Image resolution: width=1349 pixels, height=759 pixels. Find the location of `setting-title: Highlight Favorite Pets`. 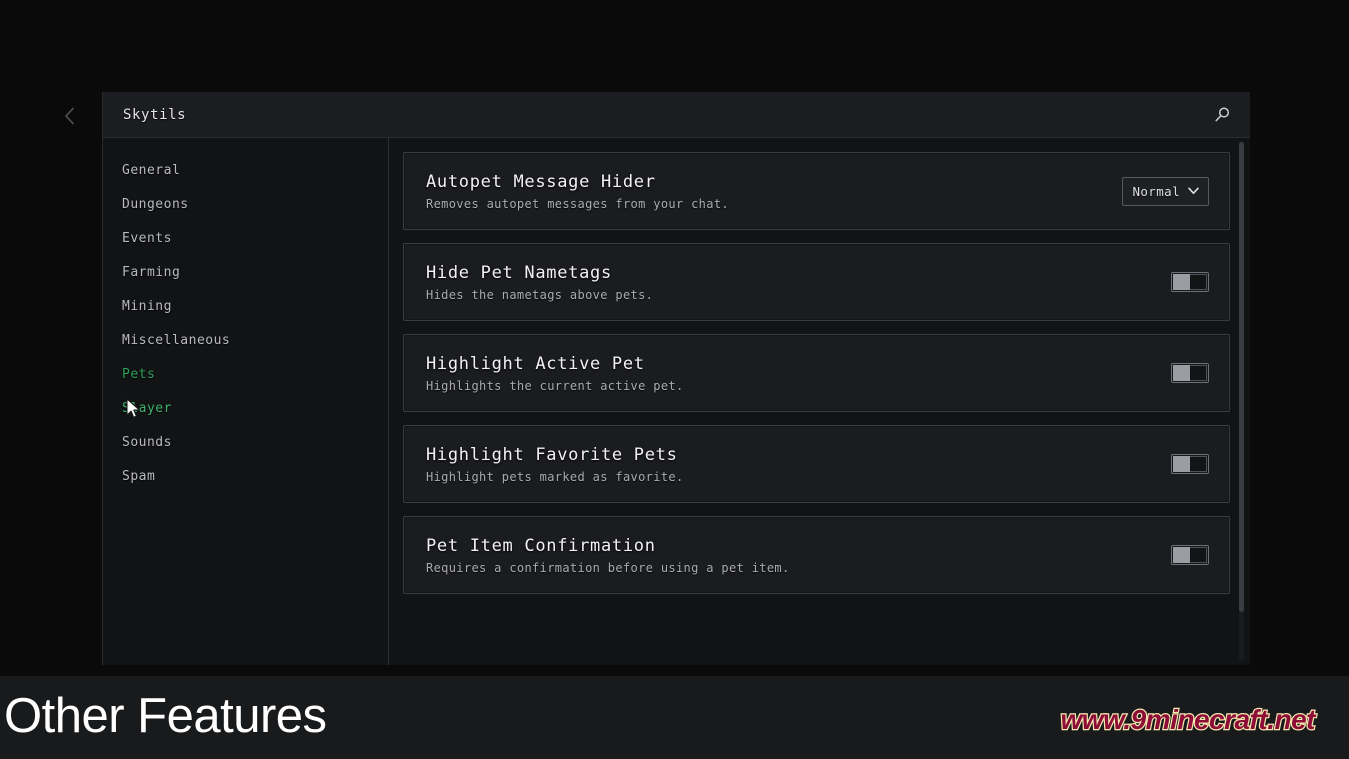

setting-title: Highlight Favorite Pets is located at coordinates (552, 454).